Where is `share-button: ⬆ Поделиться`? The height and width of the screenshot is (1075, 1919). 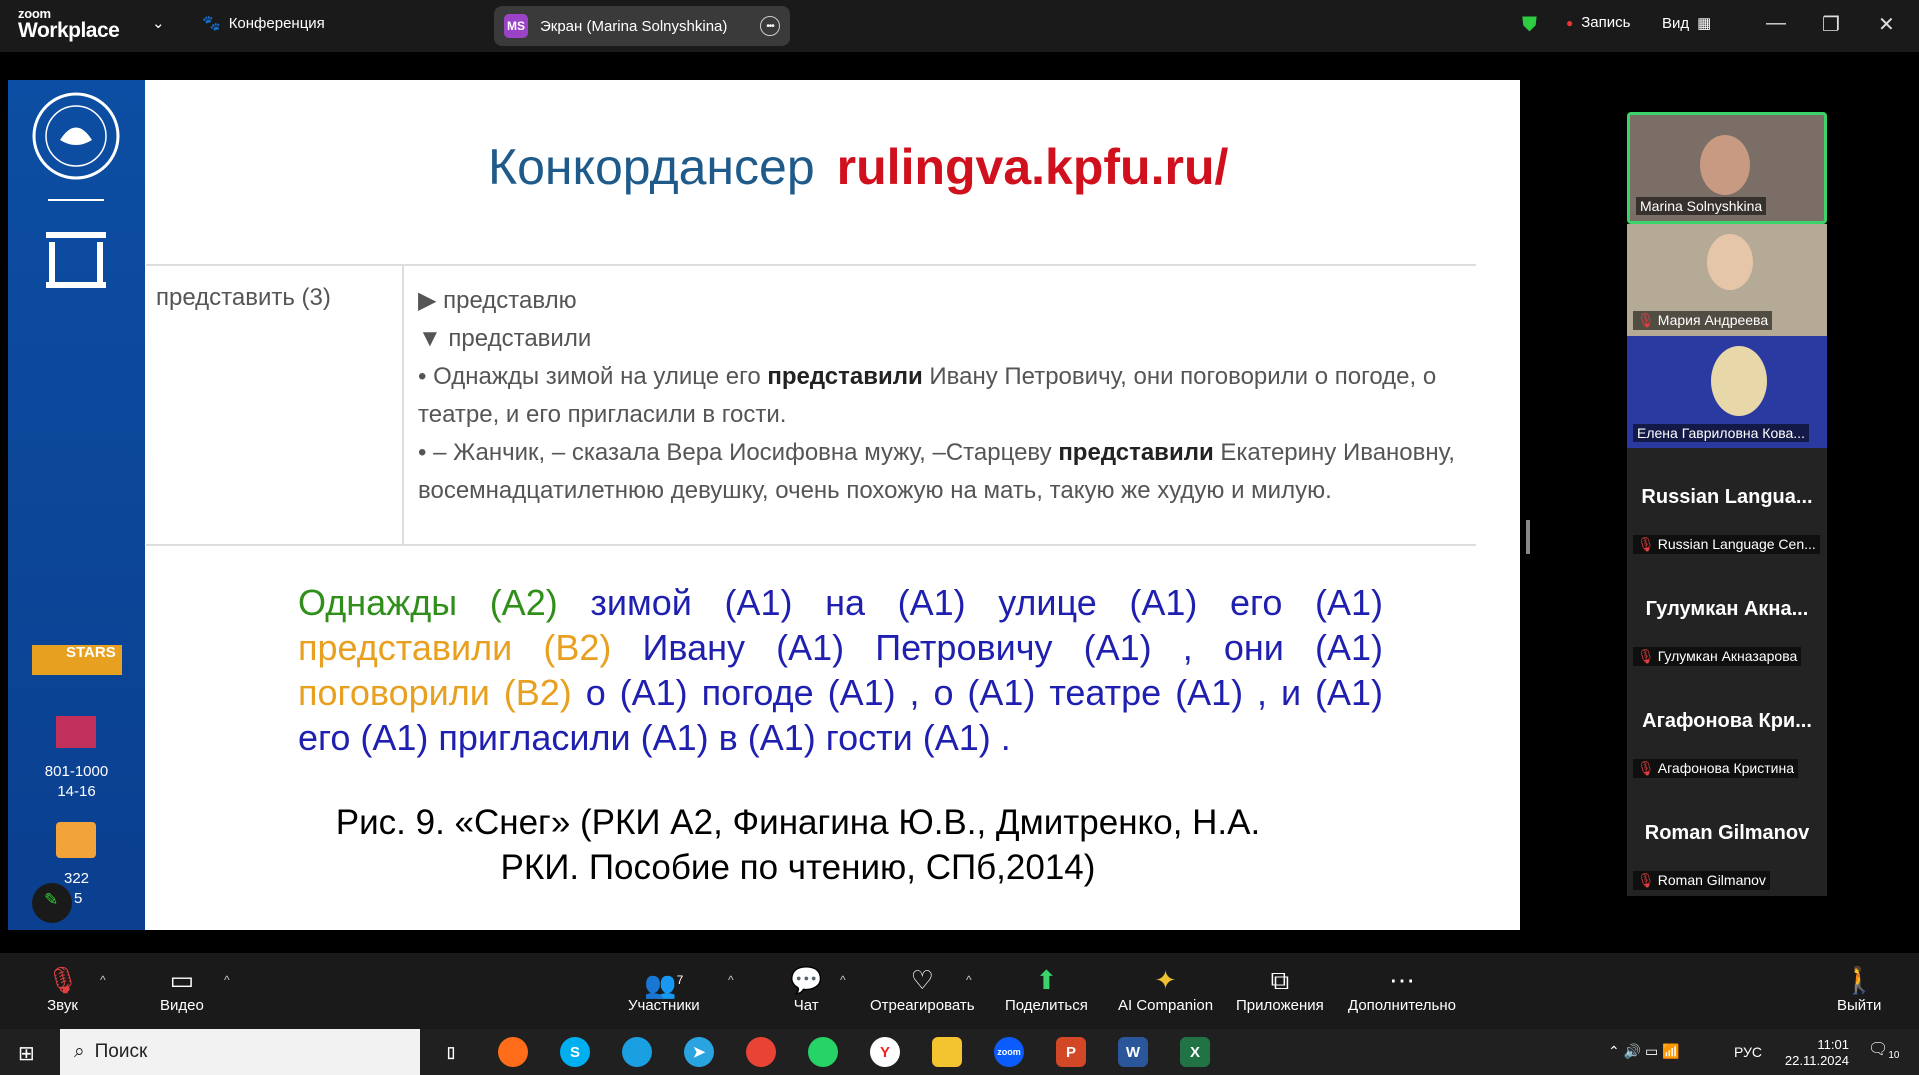
share-button: ⬆ Поделиться is located at coordinates (1046, 988).